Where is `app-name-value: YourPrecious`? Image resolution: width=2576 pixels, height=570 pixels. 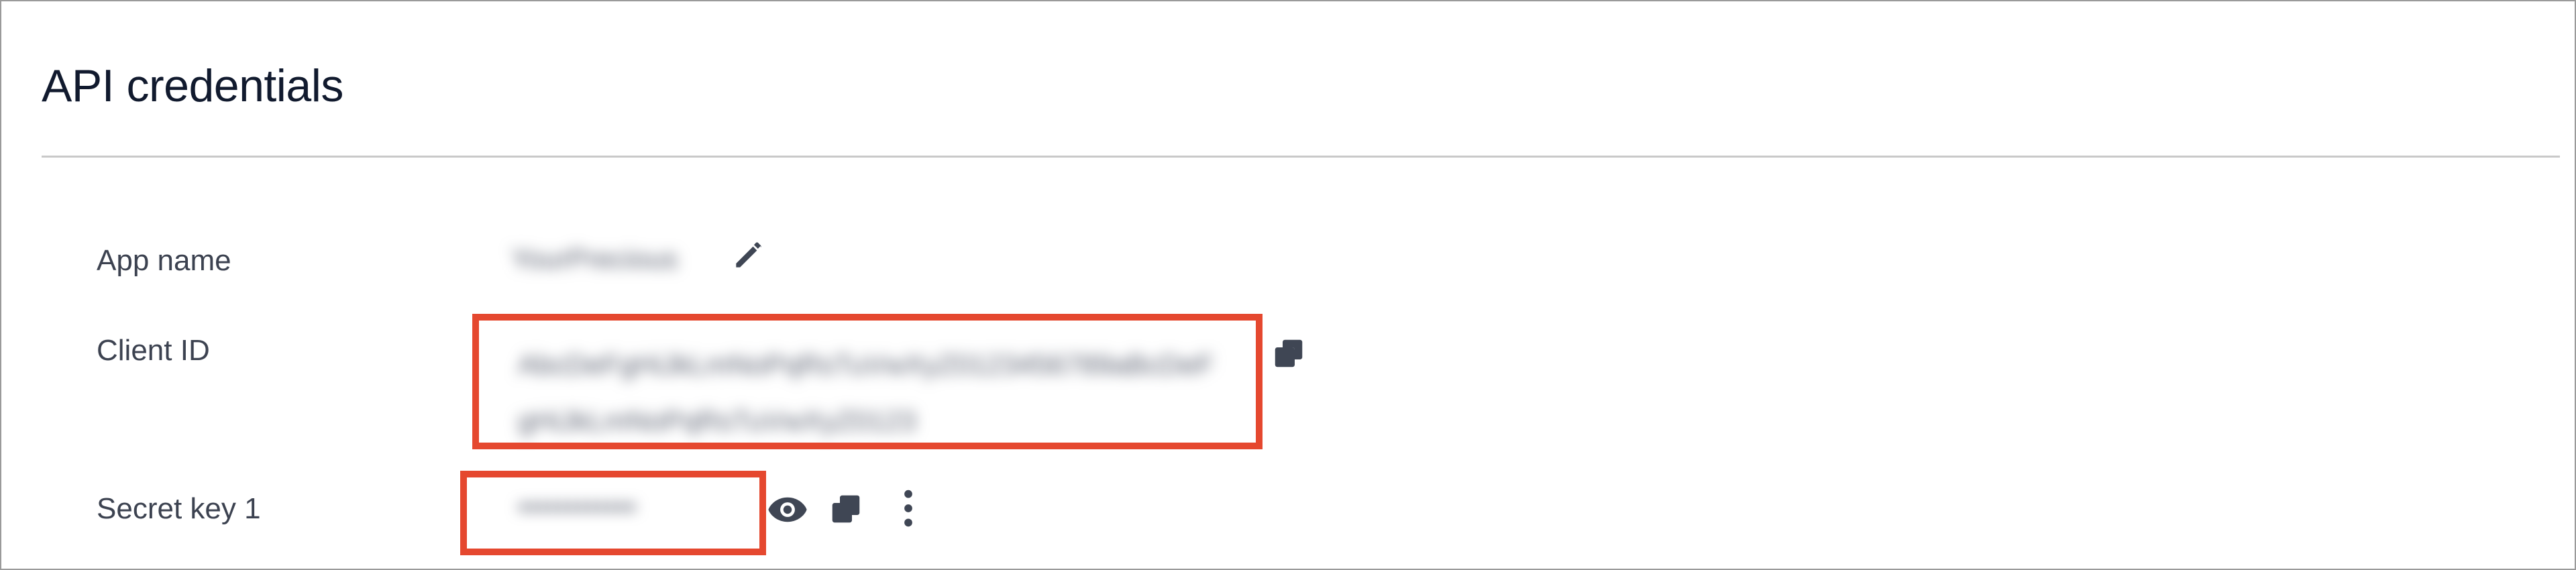 app-name-value: YourPrecious is located at coordinates (594, 258).